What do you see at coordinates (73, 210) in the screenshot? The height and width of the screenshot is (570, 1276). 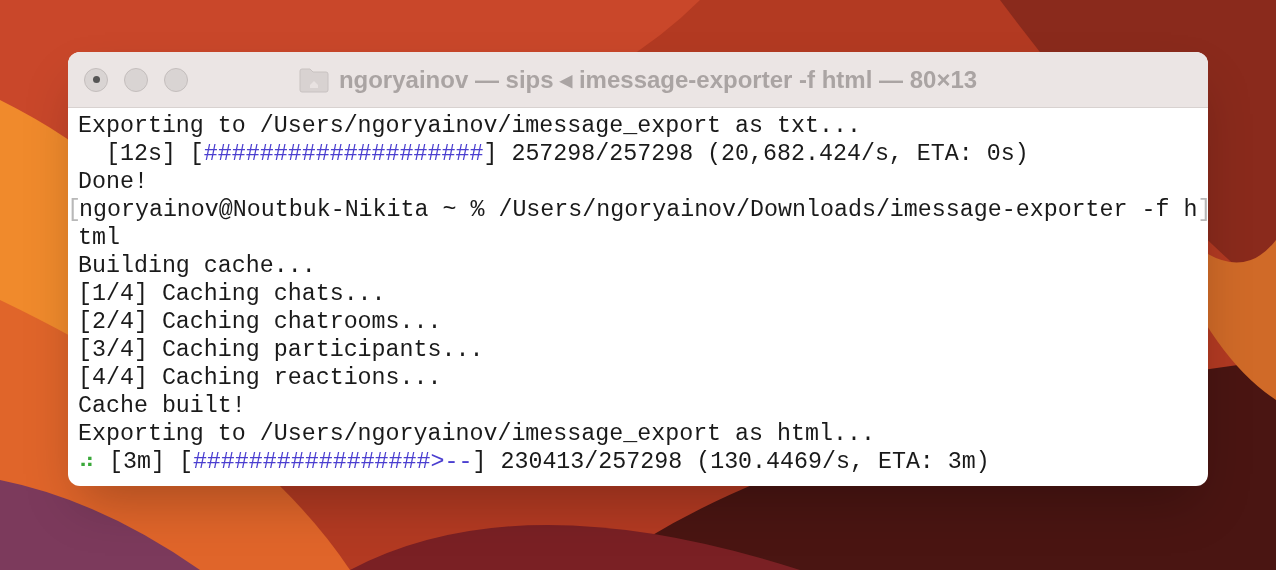 I see `line-mark: [` at bounding box center [73, 210].